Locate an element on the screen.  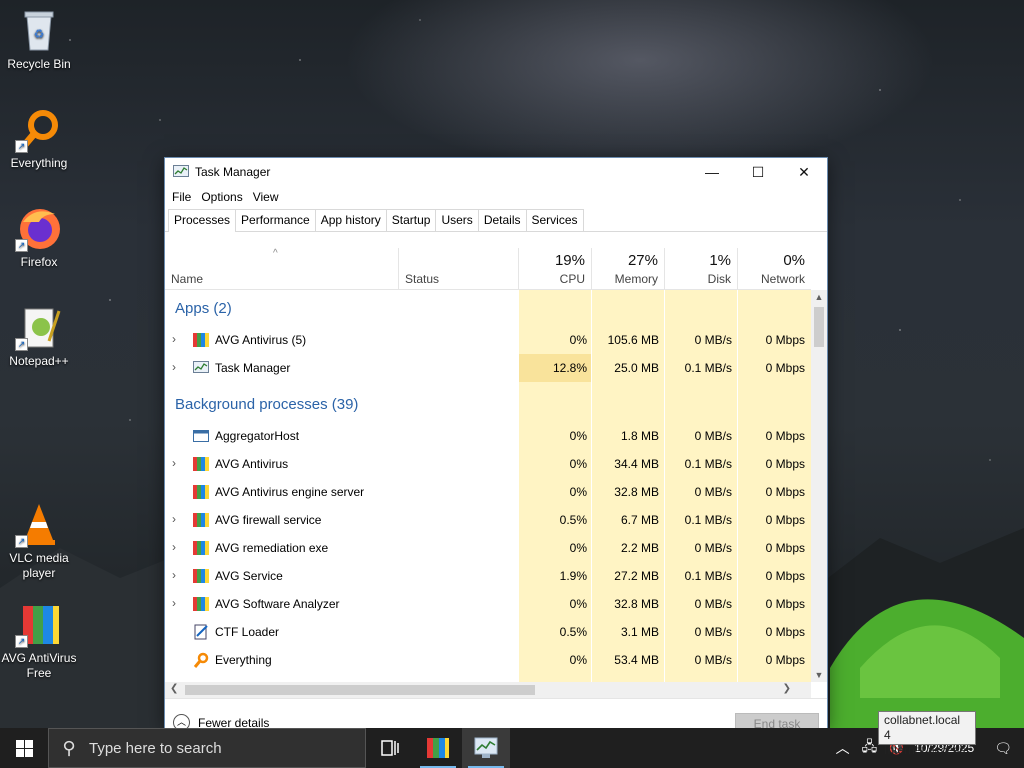
process-name: AVG remediation exe is located at coordinates (272, 548).